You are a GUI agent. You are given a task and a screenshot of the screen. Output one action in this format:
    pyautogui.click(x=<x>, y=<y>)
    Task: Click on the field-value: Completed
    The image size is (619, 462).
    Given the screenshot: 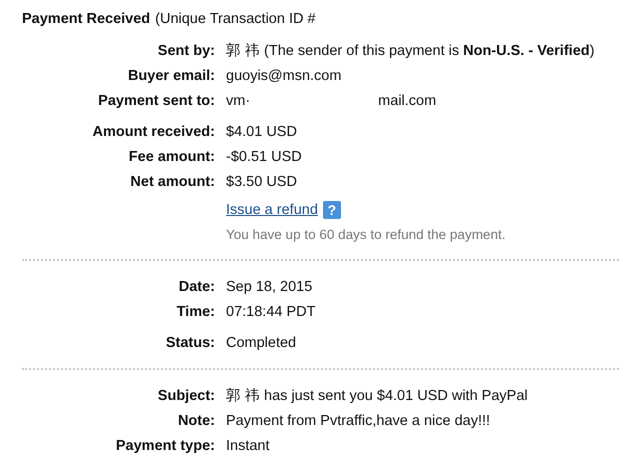 What is the action you would take?
    pyautogui.click(x=261, y=343)
    